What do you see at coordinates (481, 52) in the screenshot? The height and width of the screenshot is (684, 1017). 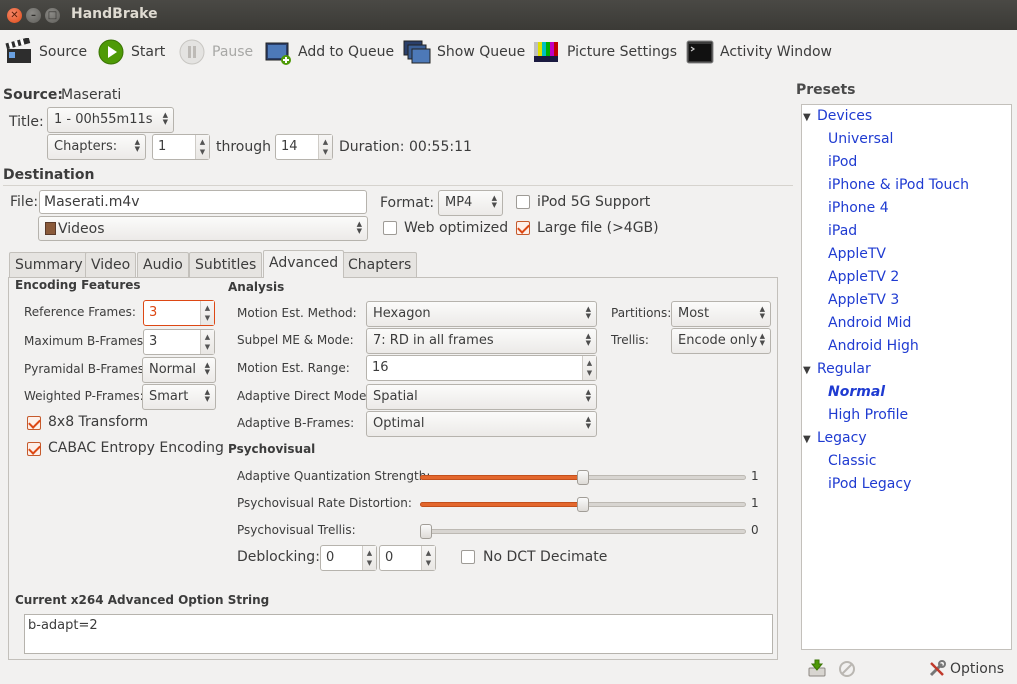 I see `show-queue-label: Show Queue` at bounding box center [481, 52].